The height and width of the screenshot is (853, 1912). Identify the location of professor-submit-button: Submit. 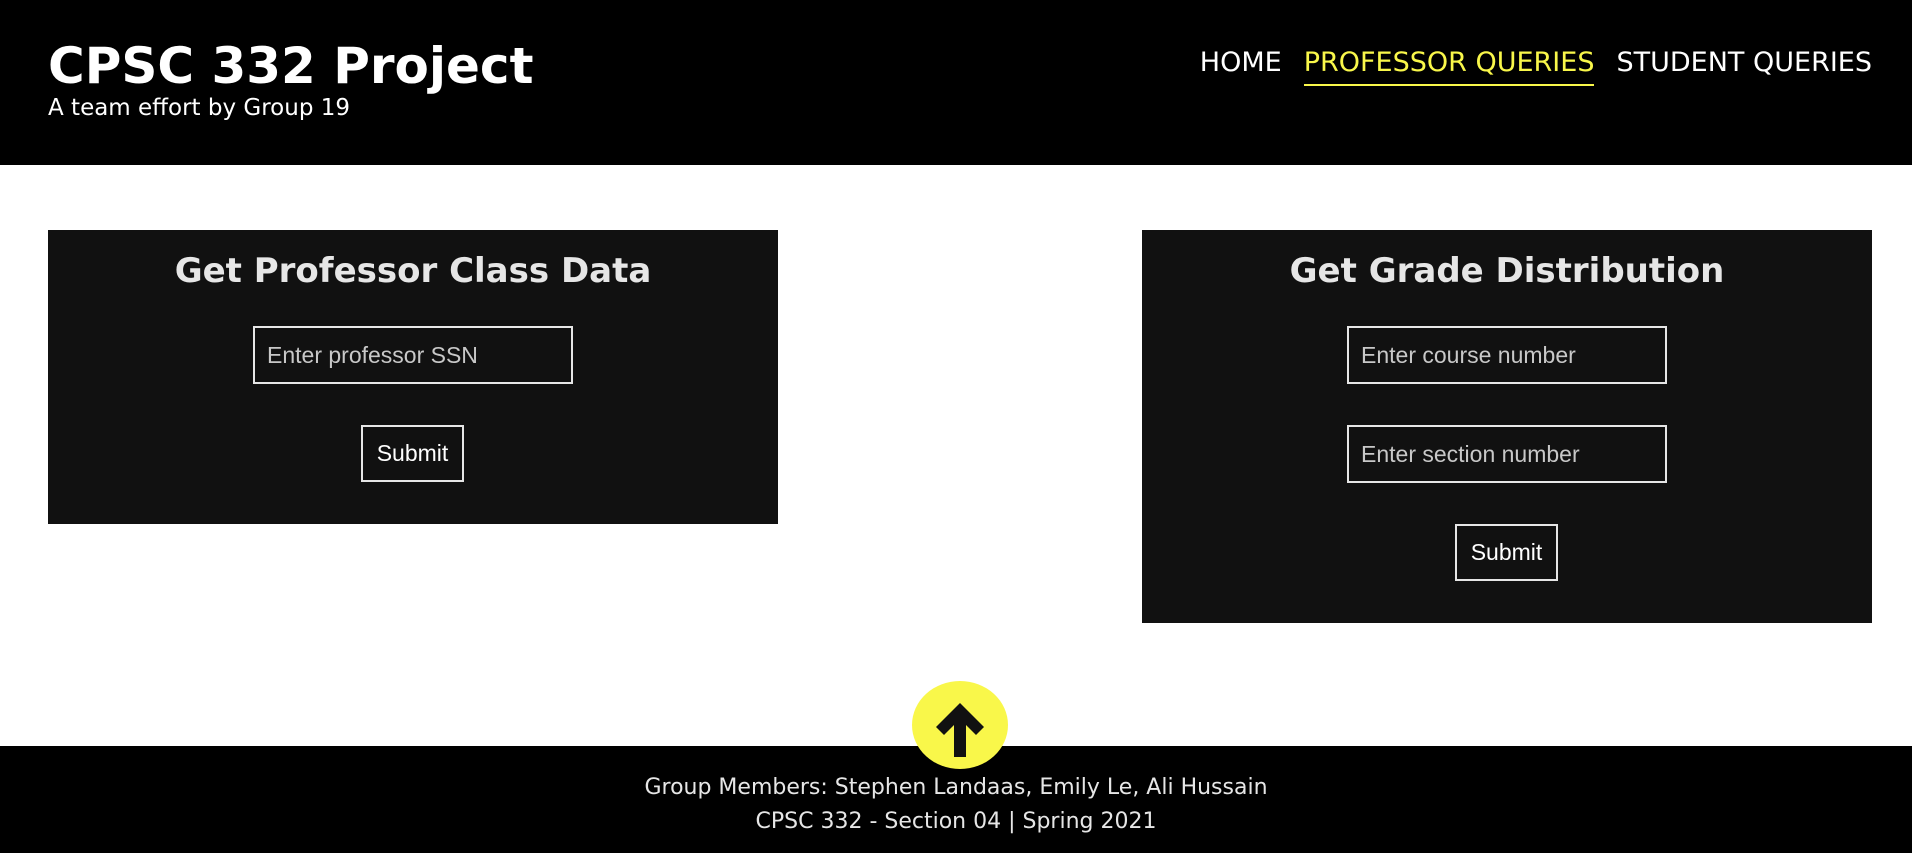
(412, 453).